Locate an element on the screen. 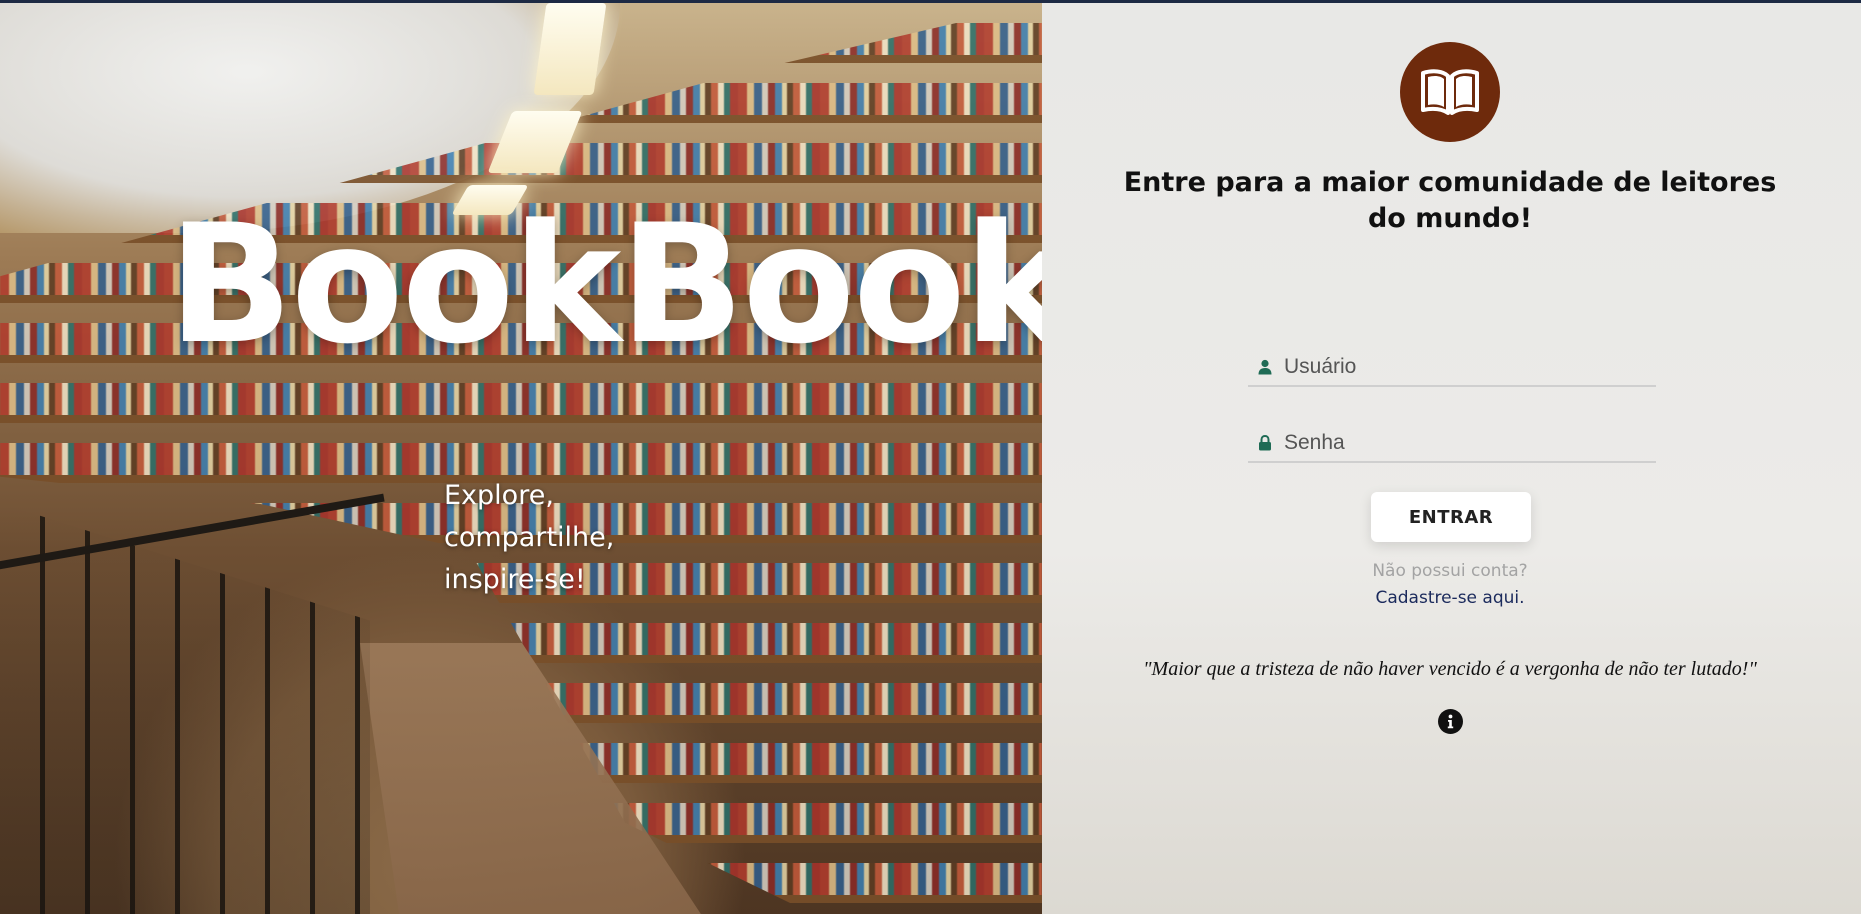 The height and width of the screenshot is (914, 1861). signup-link: Cadastre-se aqui. is located at coordinates (1450, 598).